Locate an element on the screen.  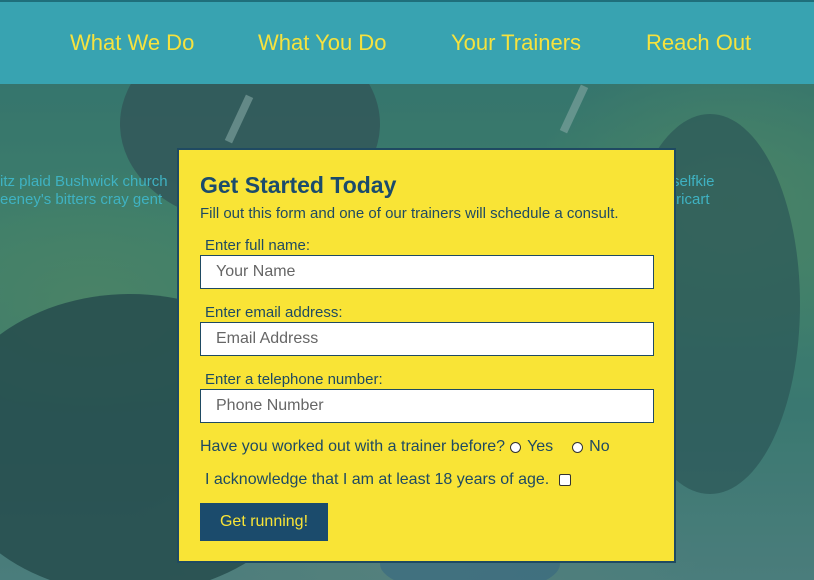
phone-label: Enter a telephone number: is located at coordinates (294, 379).